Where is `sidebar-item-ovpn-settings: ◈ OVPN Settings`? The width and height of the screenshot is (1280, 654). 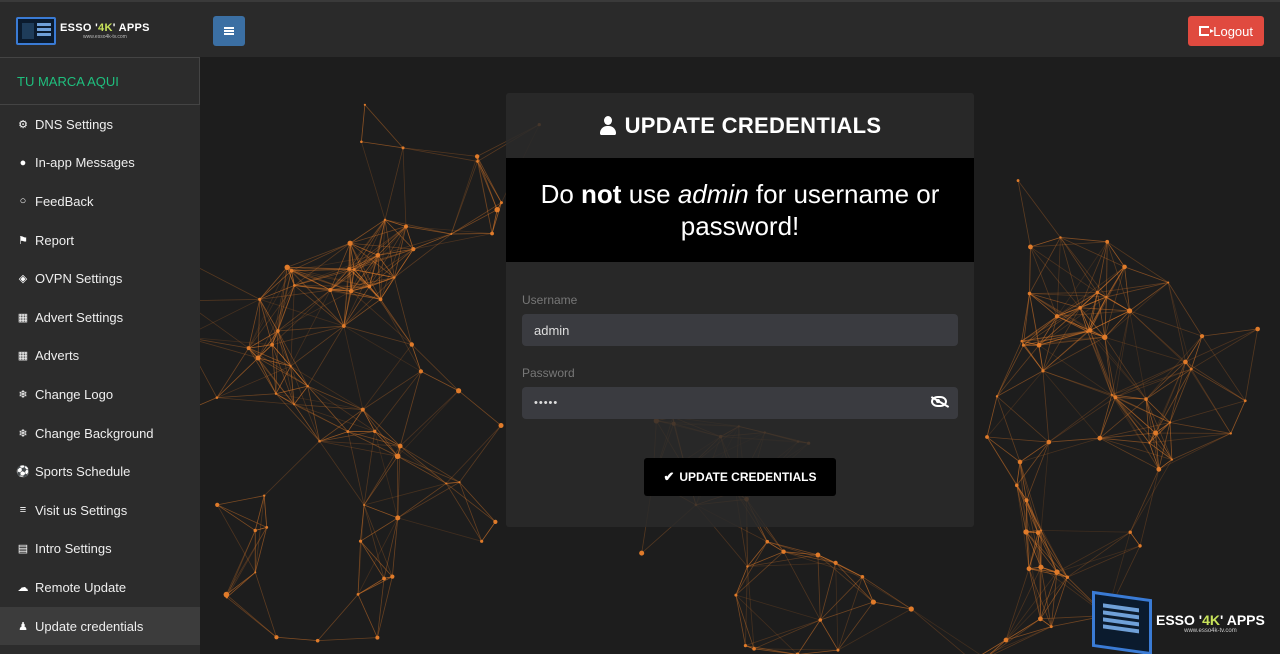
sidebar-item-ovpn-settings: ◈ OVPN Settings is located at coordinates (100, 278).